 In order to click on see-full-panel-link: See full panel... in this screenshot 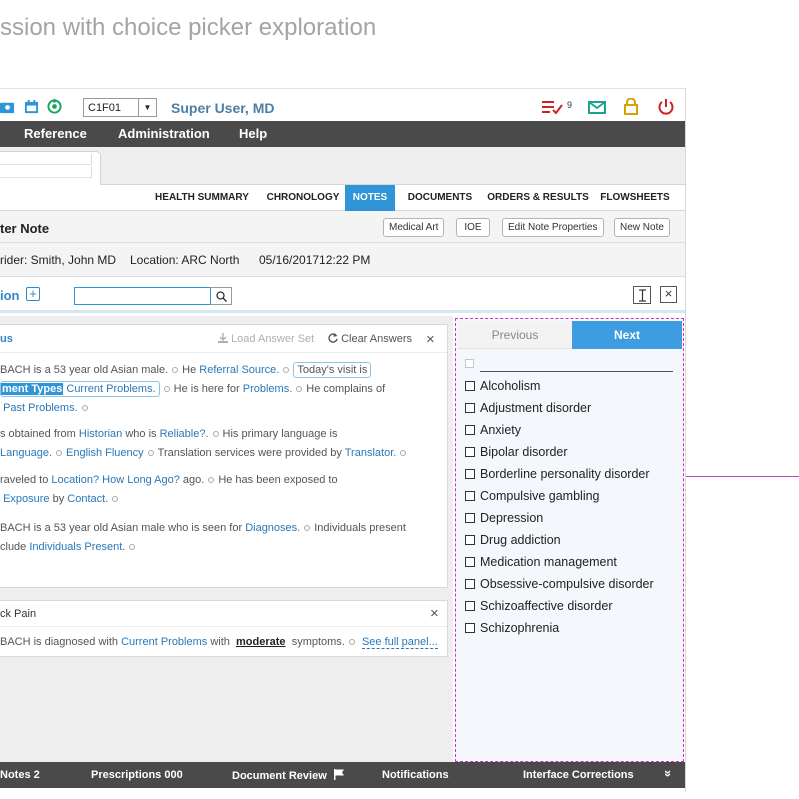, I will do `click(399, 642)`.